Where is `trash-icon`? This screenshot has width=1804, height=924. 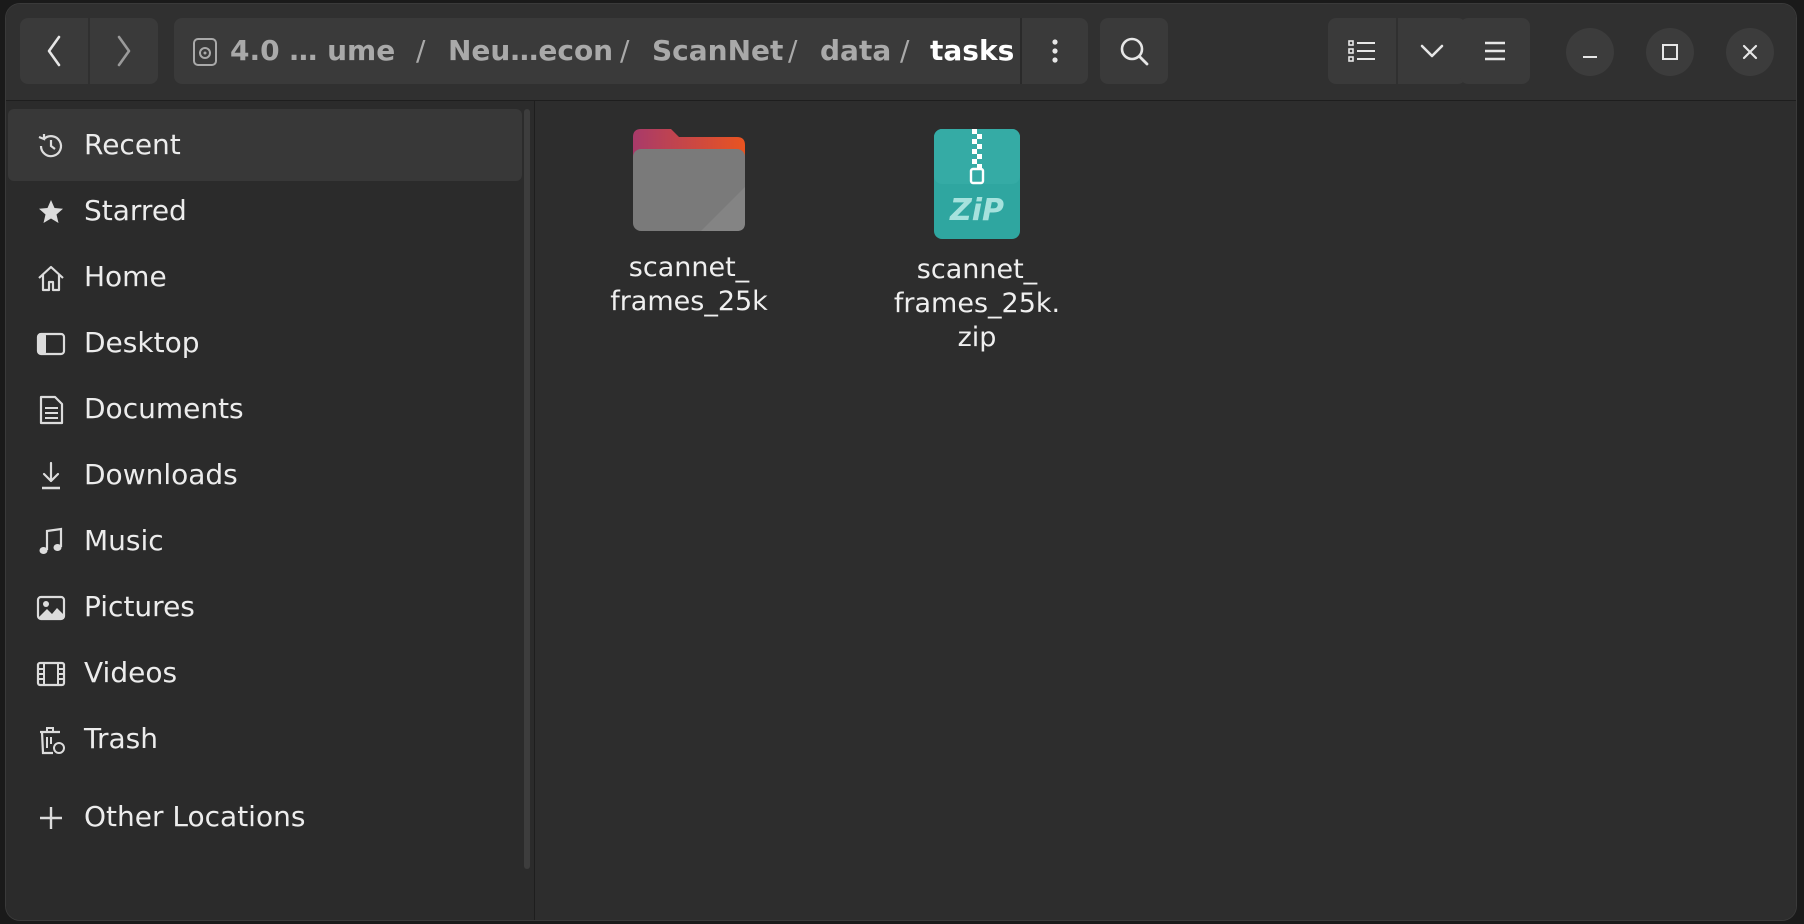
trash-icon is located at coordinates (51, 740).